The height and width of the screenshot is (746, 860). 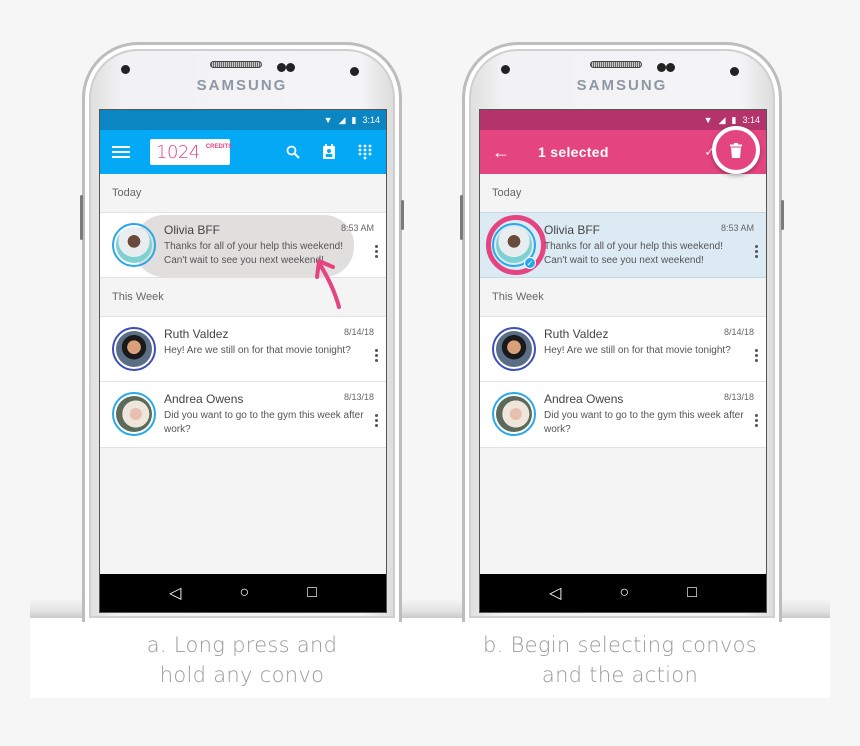 What do you see at coordinates (623, 150) in the screenshot?
I see `selection-app-bar: ← 1 selected ✓✓` at bounding box center [623, 150].